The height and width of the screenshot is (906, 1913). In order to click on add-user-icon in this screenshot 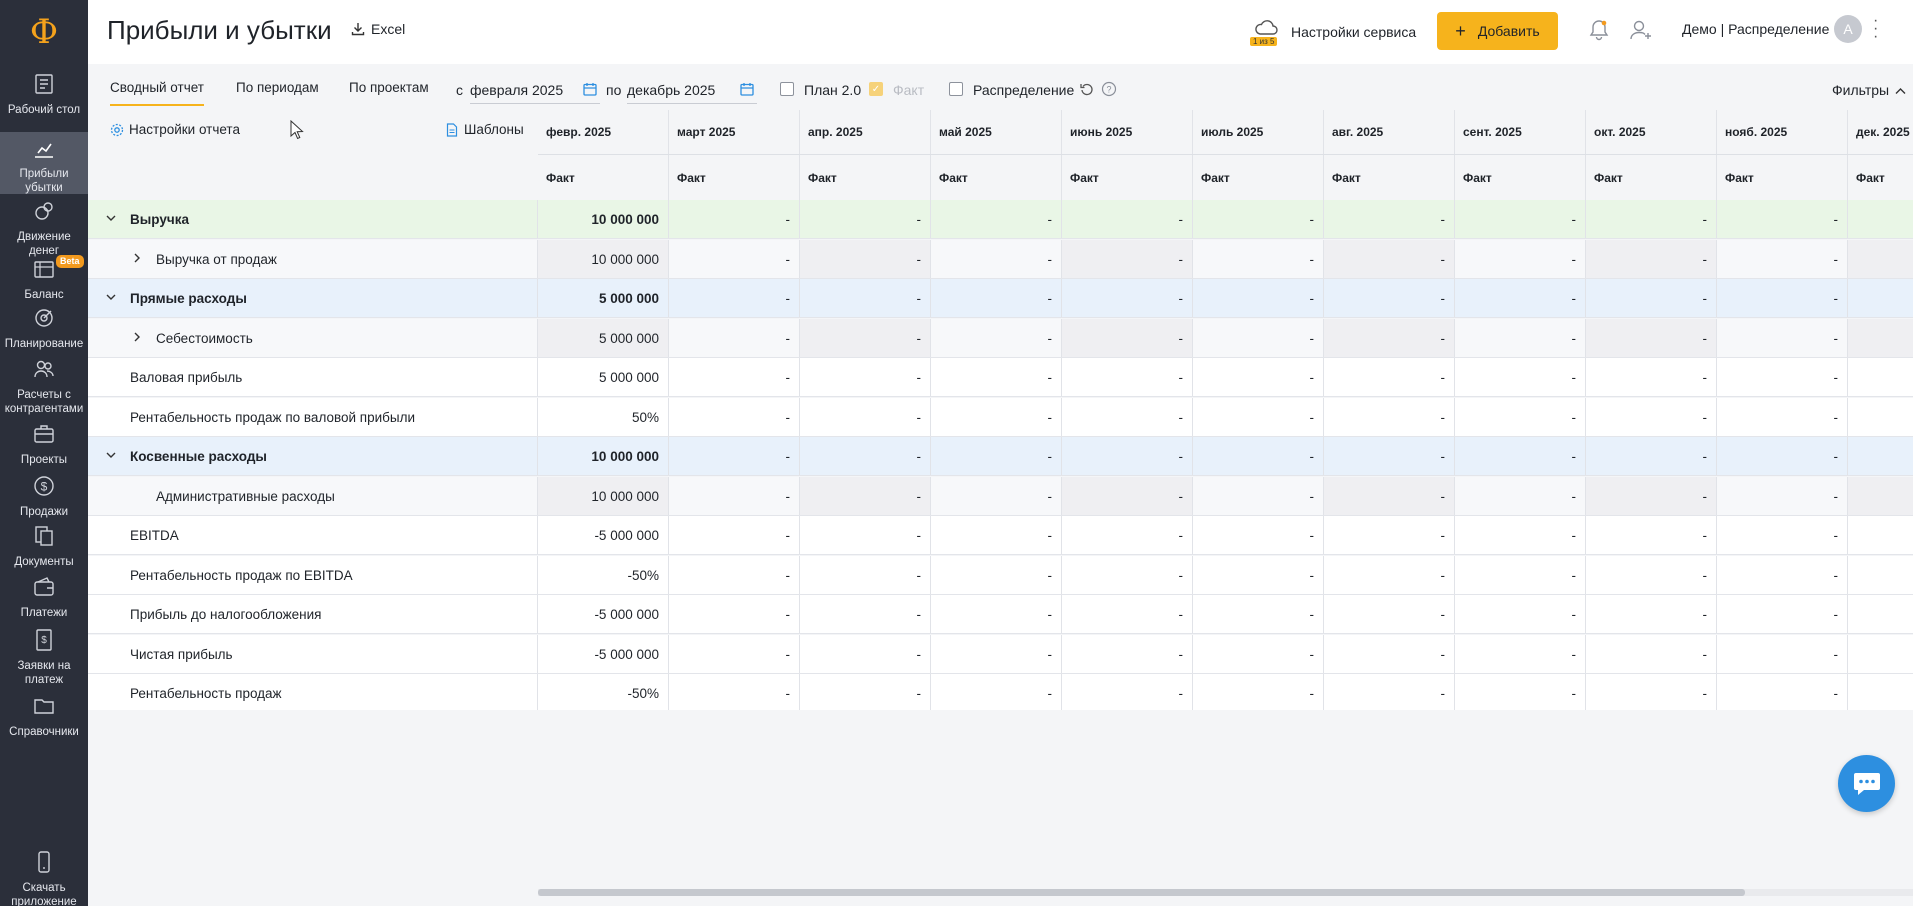, I will do `click(1641, 31)`.